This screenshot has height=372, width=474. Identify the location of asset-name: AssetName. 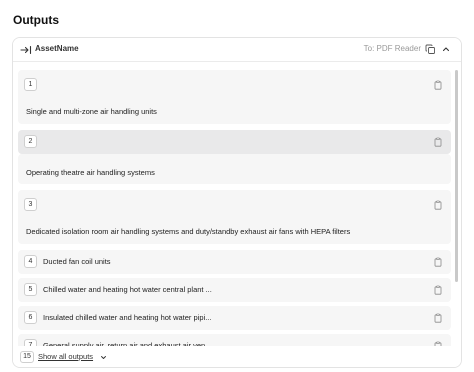
(57, 48).